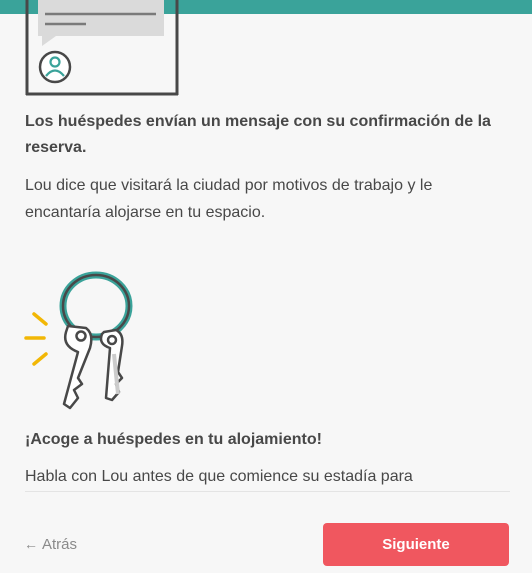  What do you see at coordinates (60, 544) in the screenshot?
I see `back-link-label: Atrás` at bounding box center [60, 544].